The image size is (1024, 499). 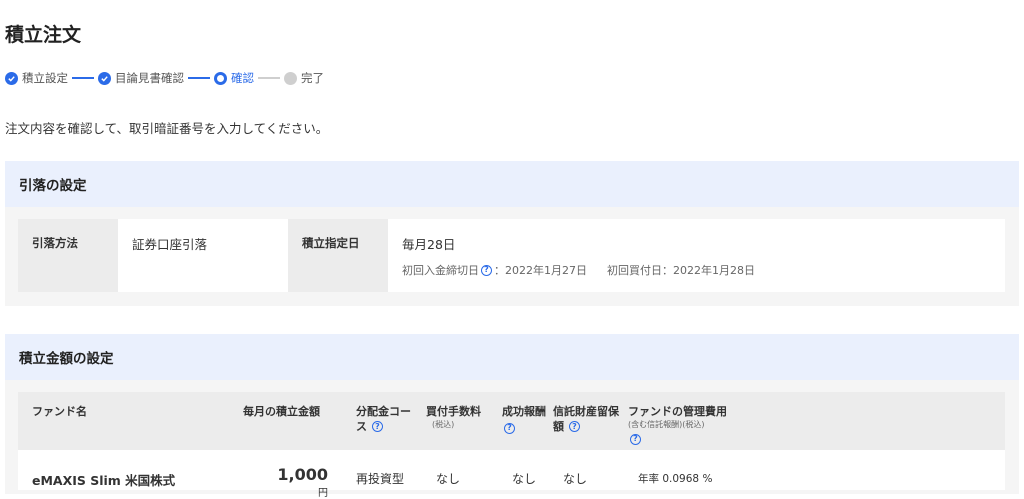 What do you see at coordinates (453, 417) in the screenshot?
I see `col-purchase-fee: 買付手数料 (税込)` at bounding box center [453, 417].